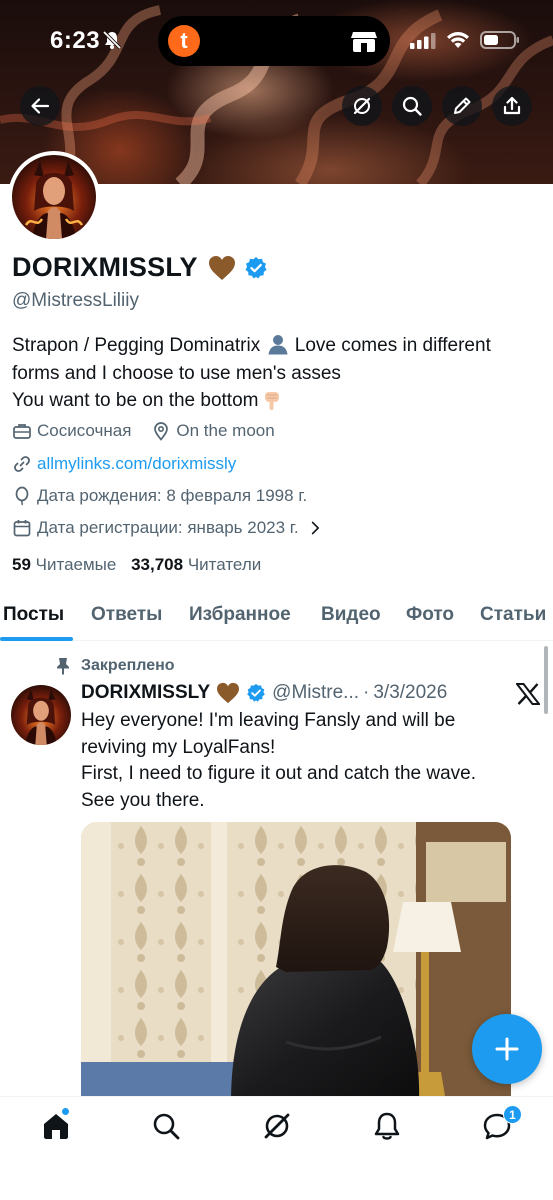 Image resolution: width=553 pixels, height=1200 pixels. I want to click on back-button, so click(40, 106).